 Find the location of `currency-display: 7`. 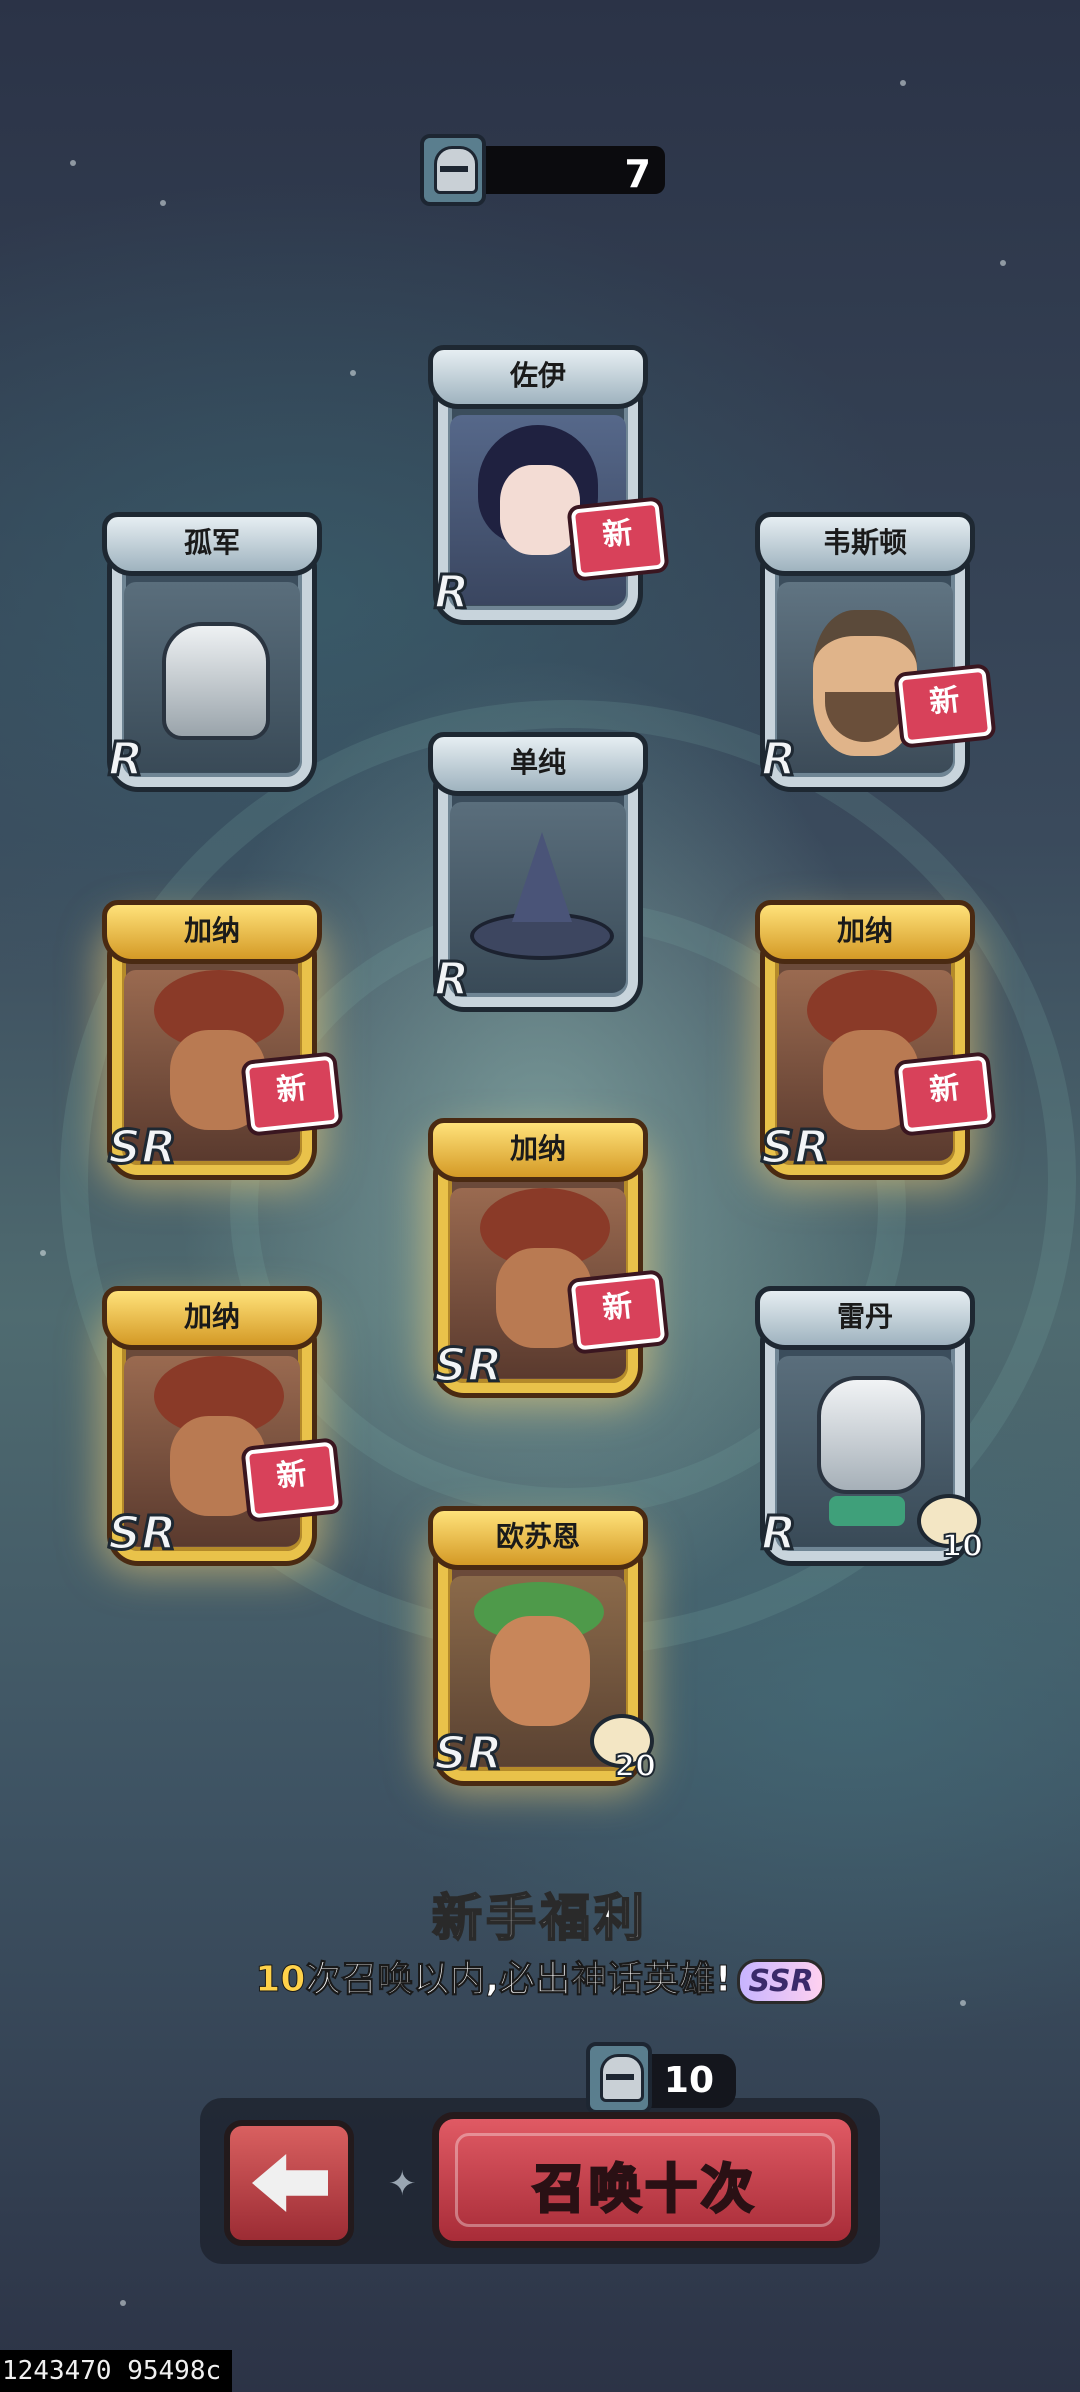

currency-display: 7 is located at coordinates (545, 170).